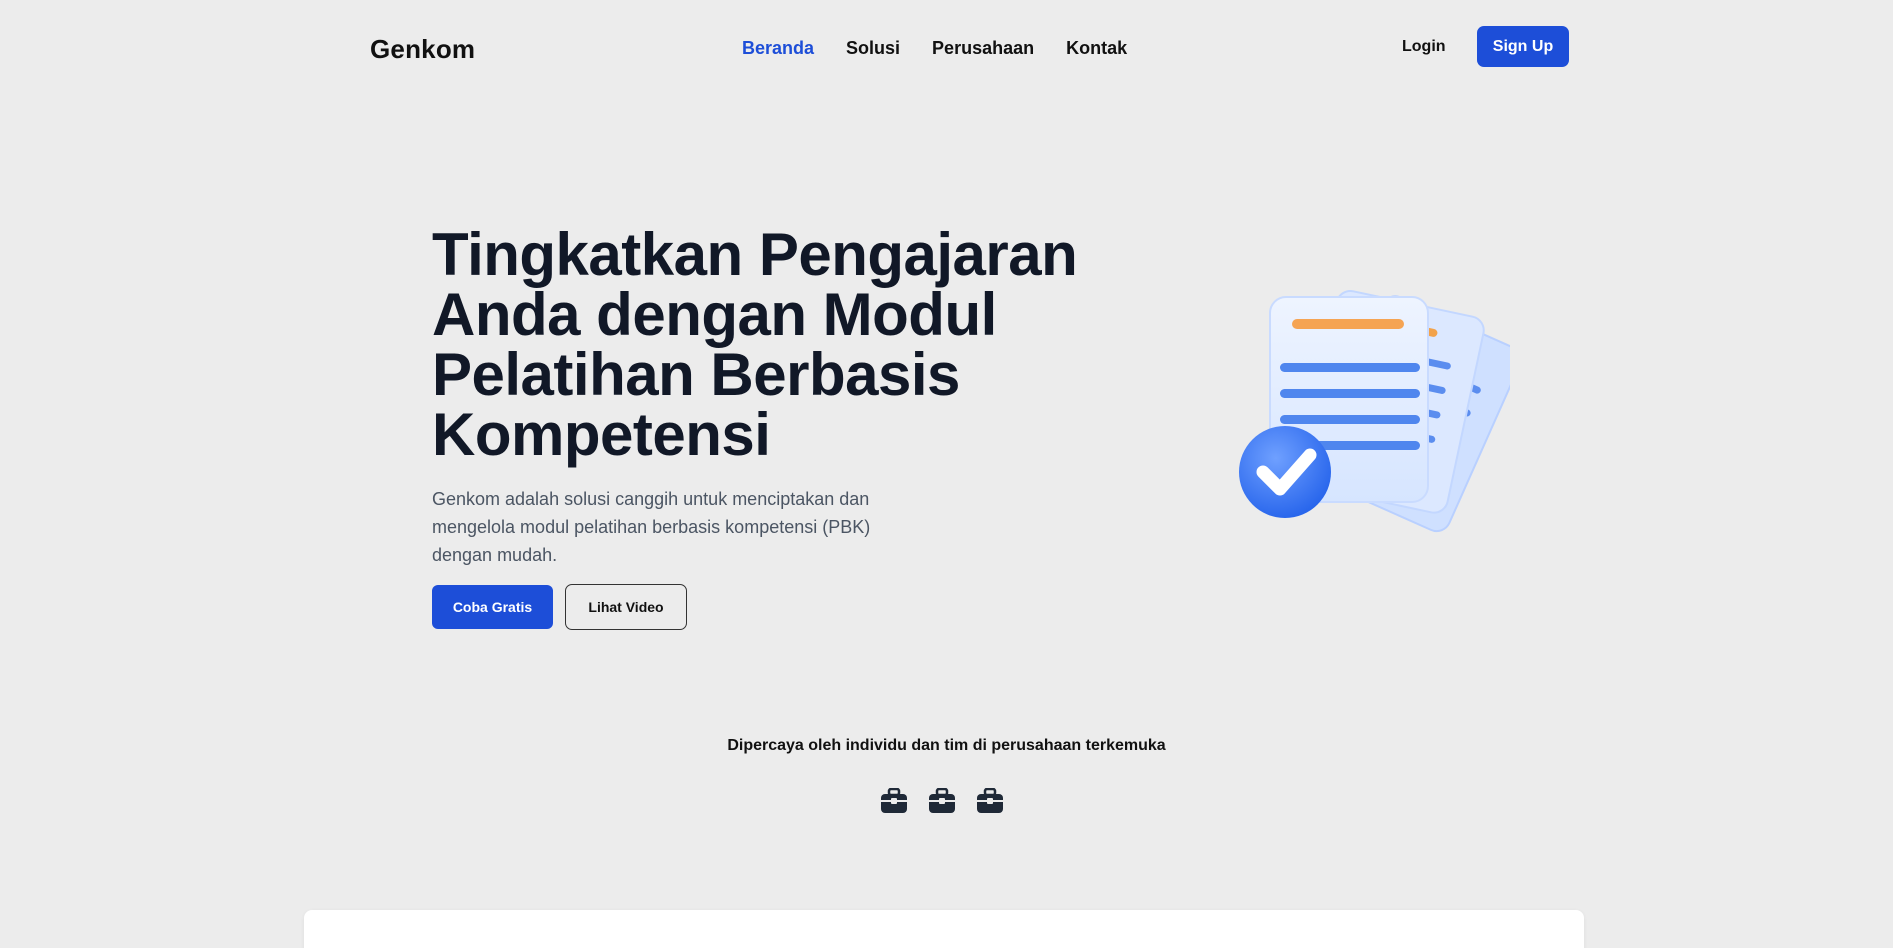 The image size is (1893, 948). Describe the element at coordinates (1424, 47) in the screenshot. I see `login-link: Login` at that location.